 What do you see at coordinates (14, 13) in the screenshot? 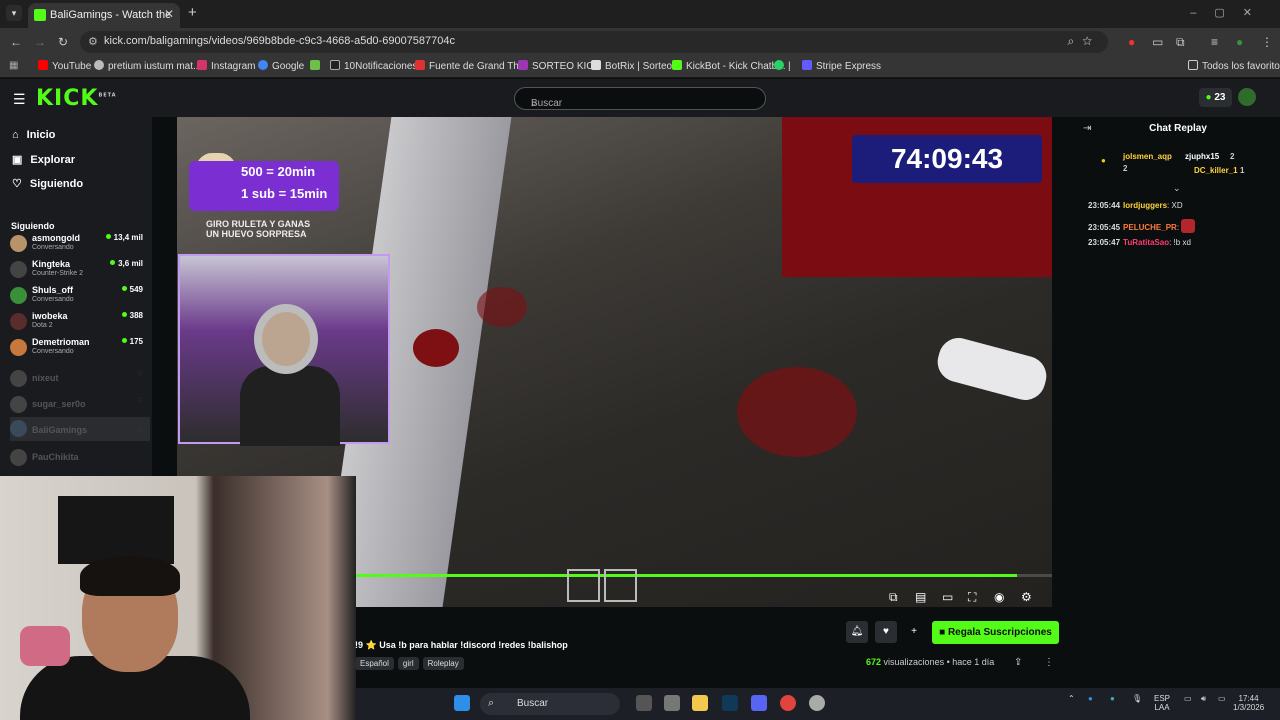
I see `tab-search-button: ▾` at bounding box center [14, 13].